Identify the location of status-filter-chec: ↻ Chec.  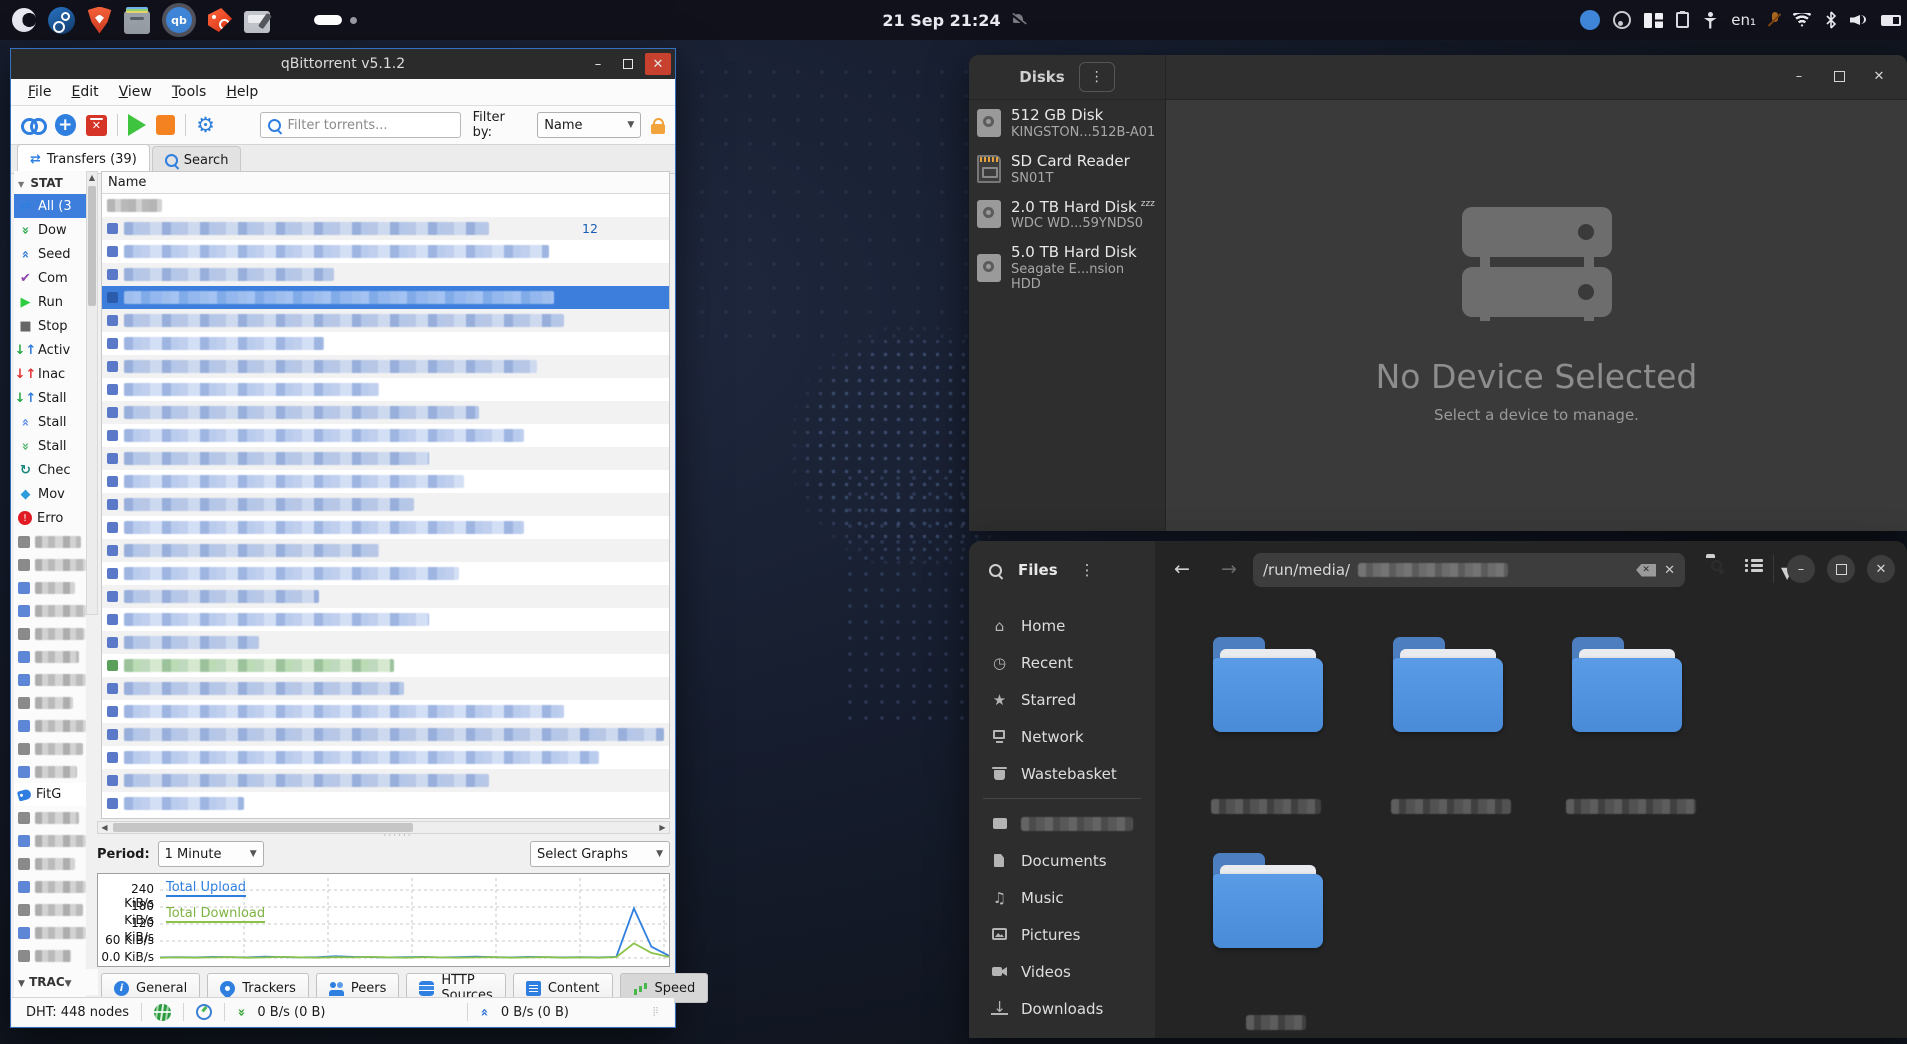
(50, 470).